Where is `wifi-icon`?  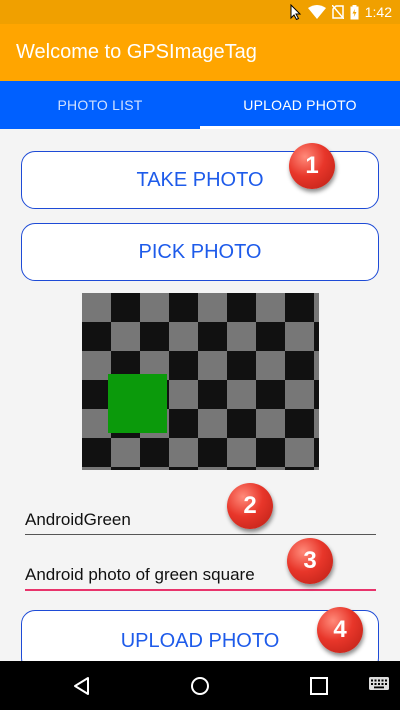 wifi-icon is located at coordinates (316, 12).